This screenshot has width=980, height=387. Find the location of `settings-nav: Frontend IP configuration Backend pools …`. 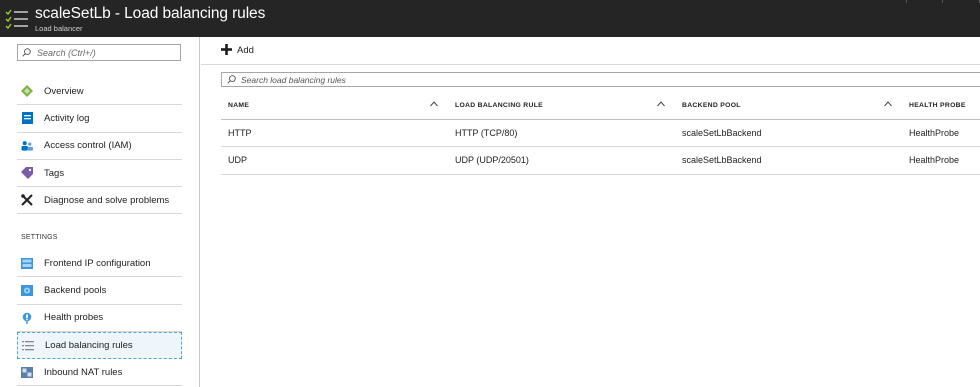

settings-nav: Frontend IP configuration Backend pools … is located at coordinates (99, 318).